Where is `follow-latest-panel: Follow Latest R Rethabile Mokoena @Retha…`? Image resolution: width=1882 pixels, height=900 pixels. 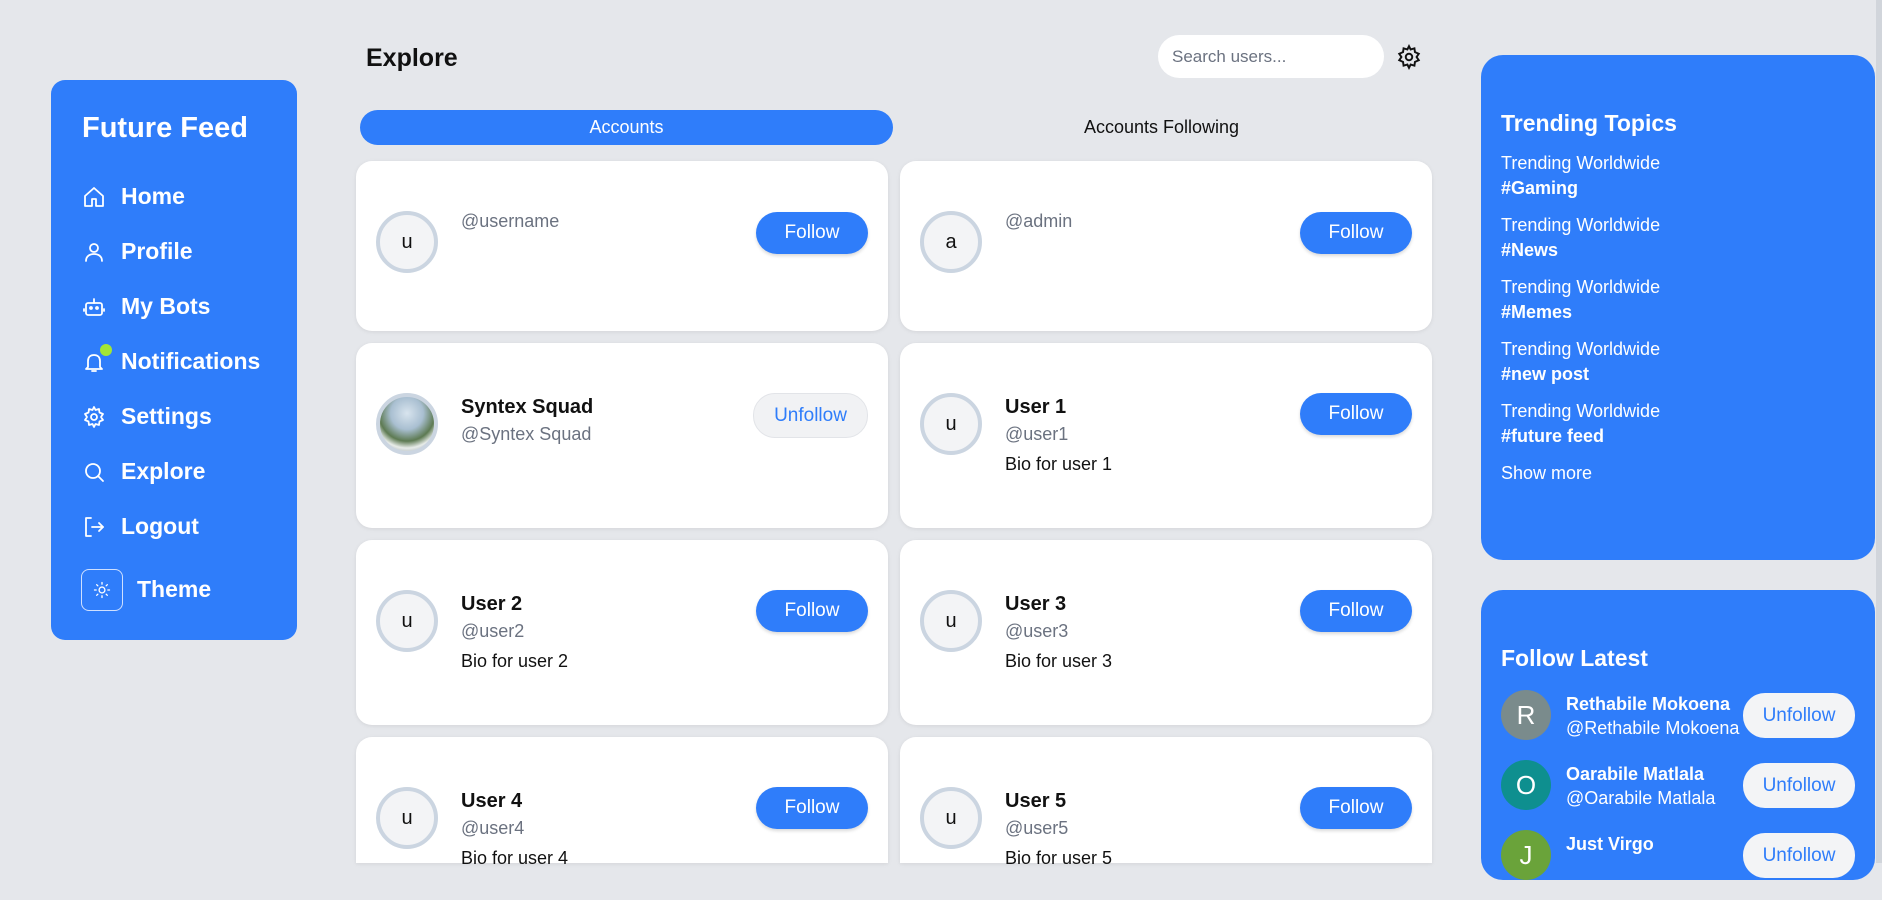 follow-latest-panel: Follow Latest R Rethabile Mokoena @Retha… is located at coordinates (1678, 735).